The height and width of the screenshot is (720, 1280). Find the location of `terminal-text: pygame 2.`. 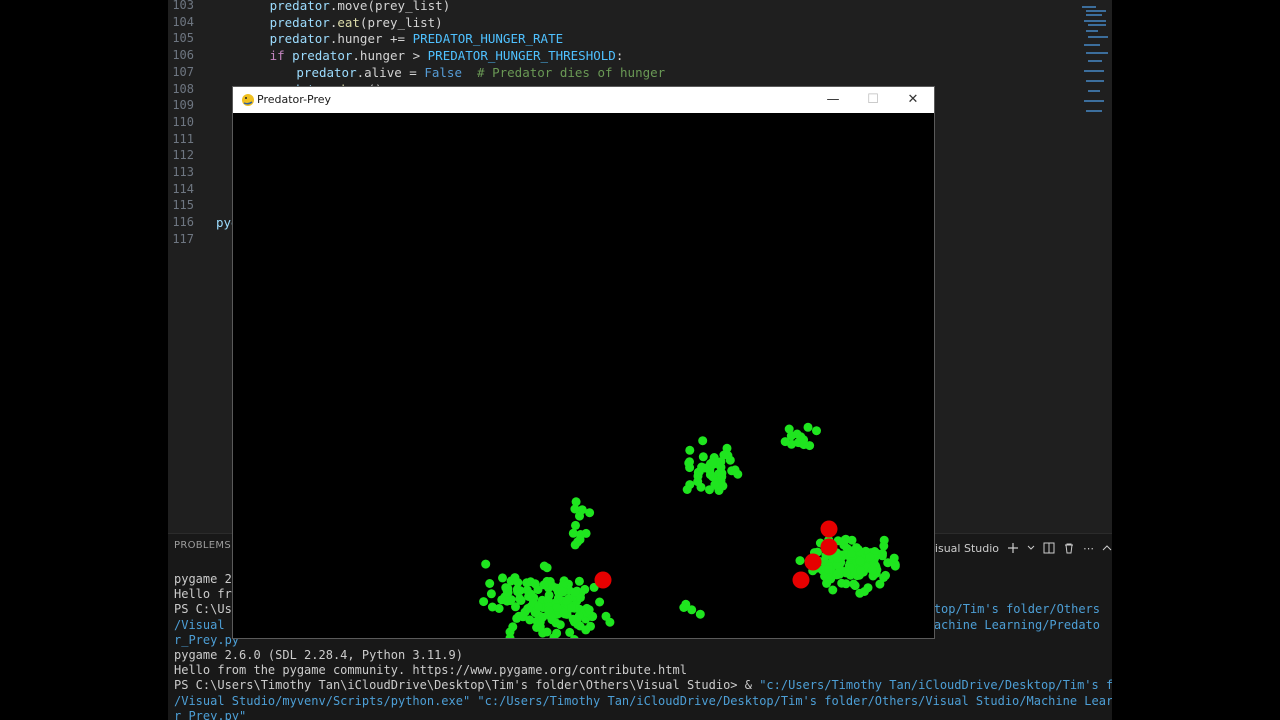

terminal-text: pygame 2. is located at coordinates (207, 579).